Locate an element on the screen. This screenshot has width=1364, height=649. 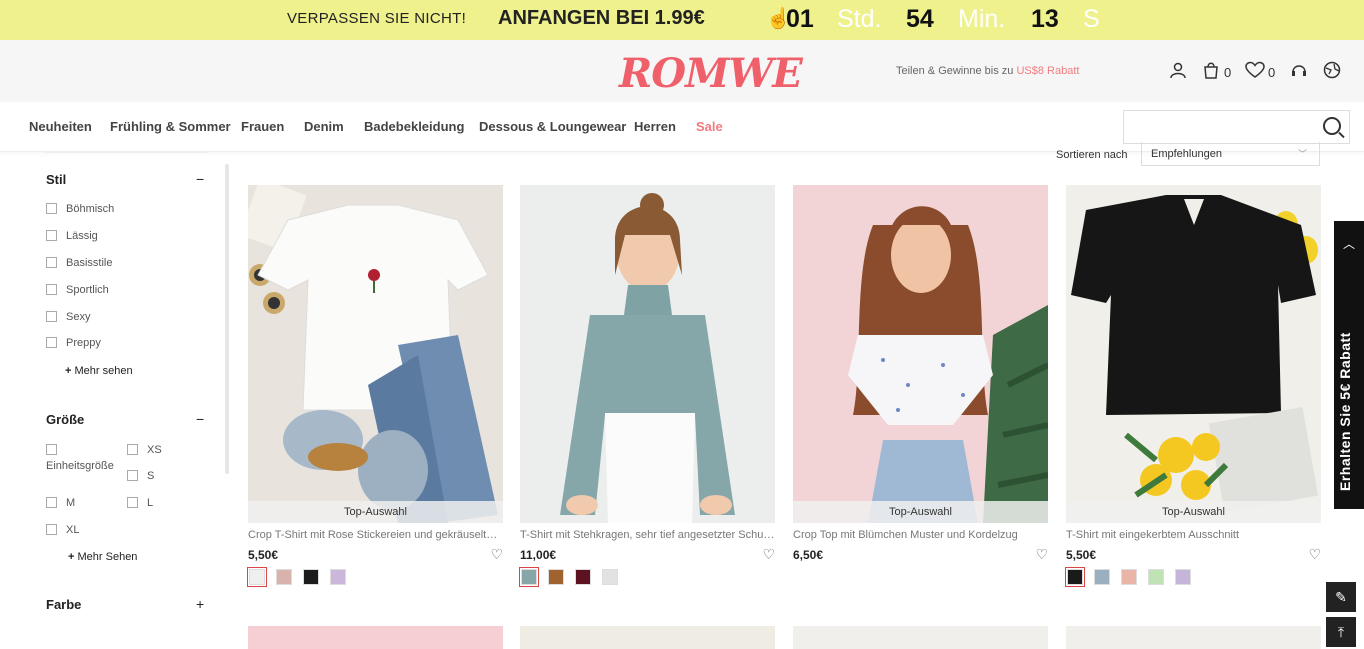
share-promo-link: Teilen & Gewinne bis zu US$8 Rabatt is located at coordinates (987, 71).